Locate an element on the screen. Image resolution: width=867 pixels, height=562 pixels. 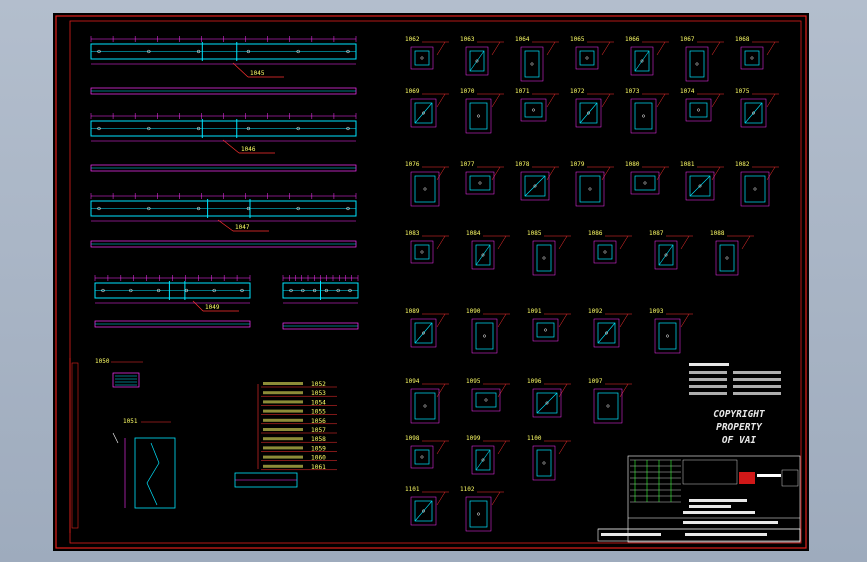
part-mark: 1089 is located at coordinates (412, 311).